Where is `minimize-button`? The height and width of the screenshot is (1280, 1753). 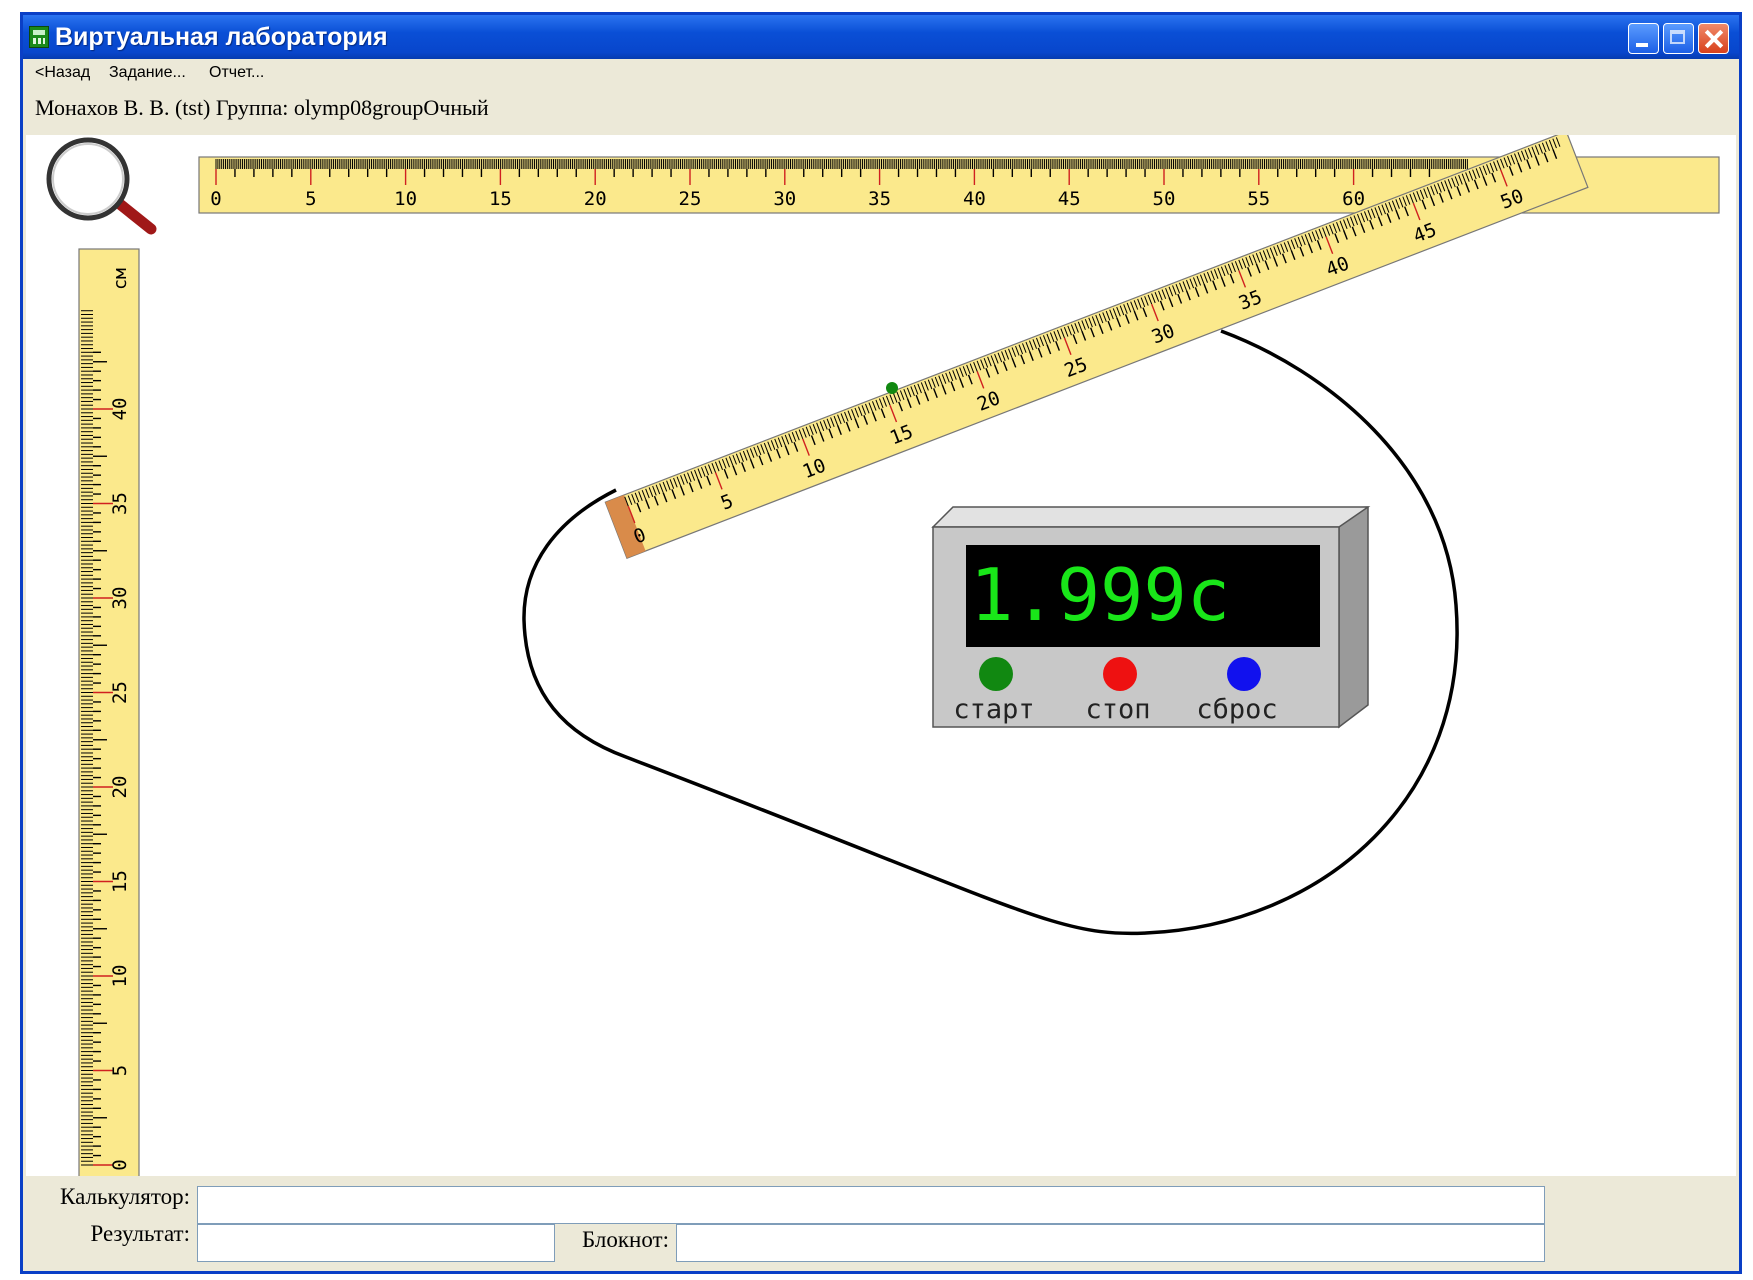
minimize-button is located at coordinates (1643, 38).